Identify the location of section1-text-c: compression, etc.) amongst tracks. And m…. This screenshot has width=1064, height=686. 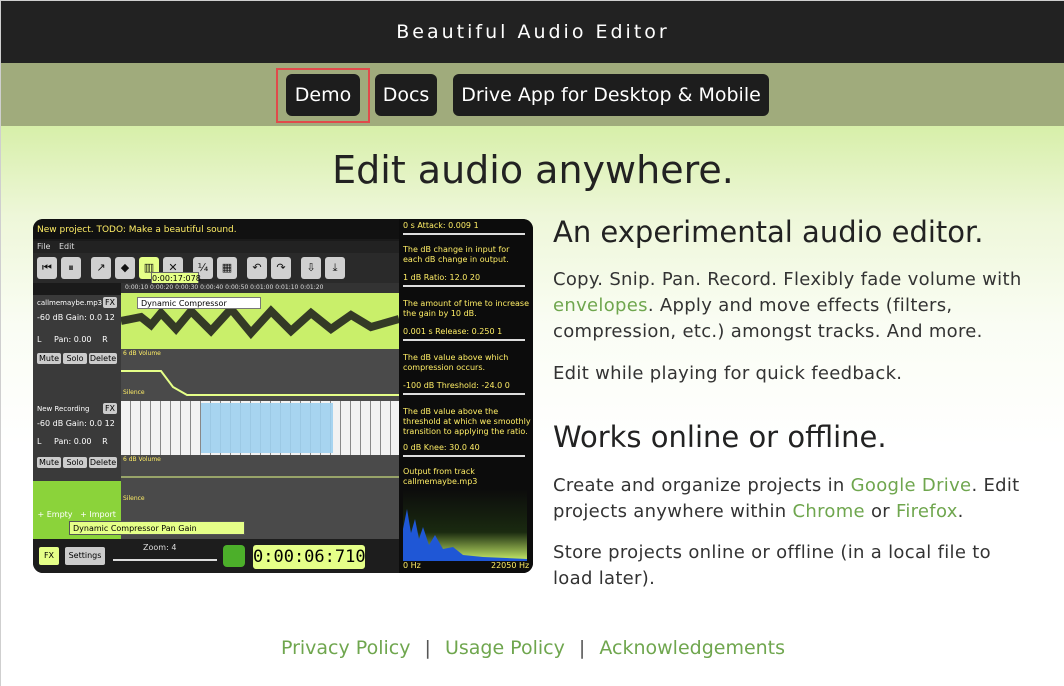
(768, 331).